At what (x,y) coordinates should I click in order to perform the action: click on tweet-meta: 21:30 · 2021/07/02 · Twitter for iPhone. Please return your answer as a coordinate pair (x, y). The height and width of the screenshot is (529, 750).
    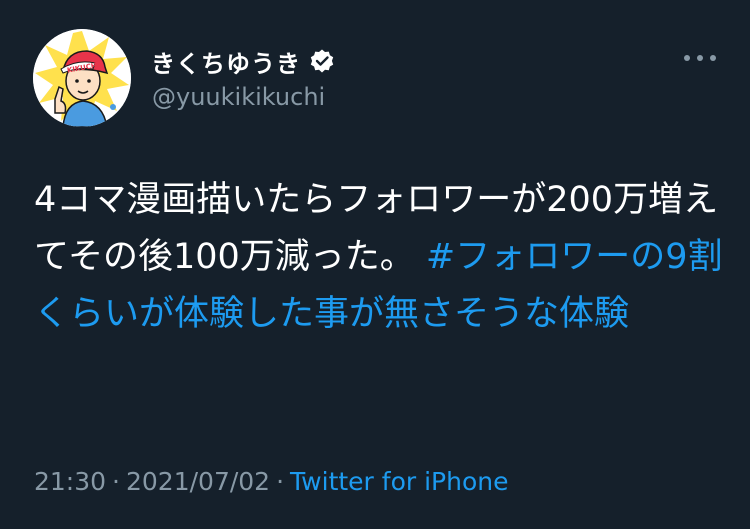
    Looking at the image, I should click on (271, 481).